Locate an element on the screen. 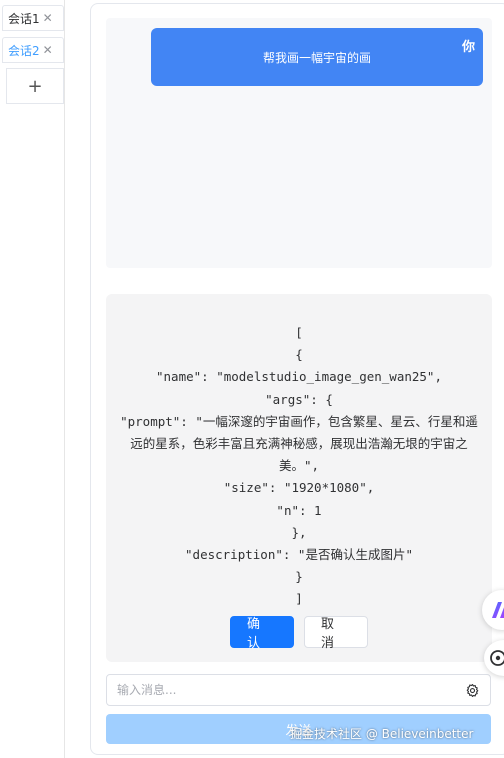  floating-tool-button is located at coordinates (494, 658).